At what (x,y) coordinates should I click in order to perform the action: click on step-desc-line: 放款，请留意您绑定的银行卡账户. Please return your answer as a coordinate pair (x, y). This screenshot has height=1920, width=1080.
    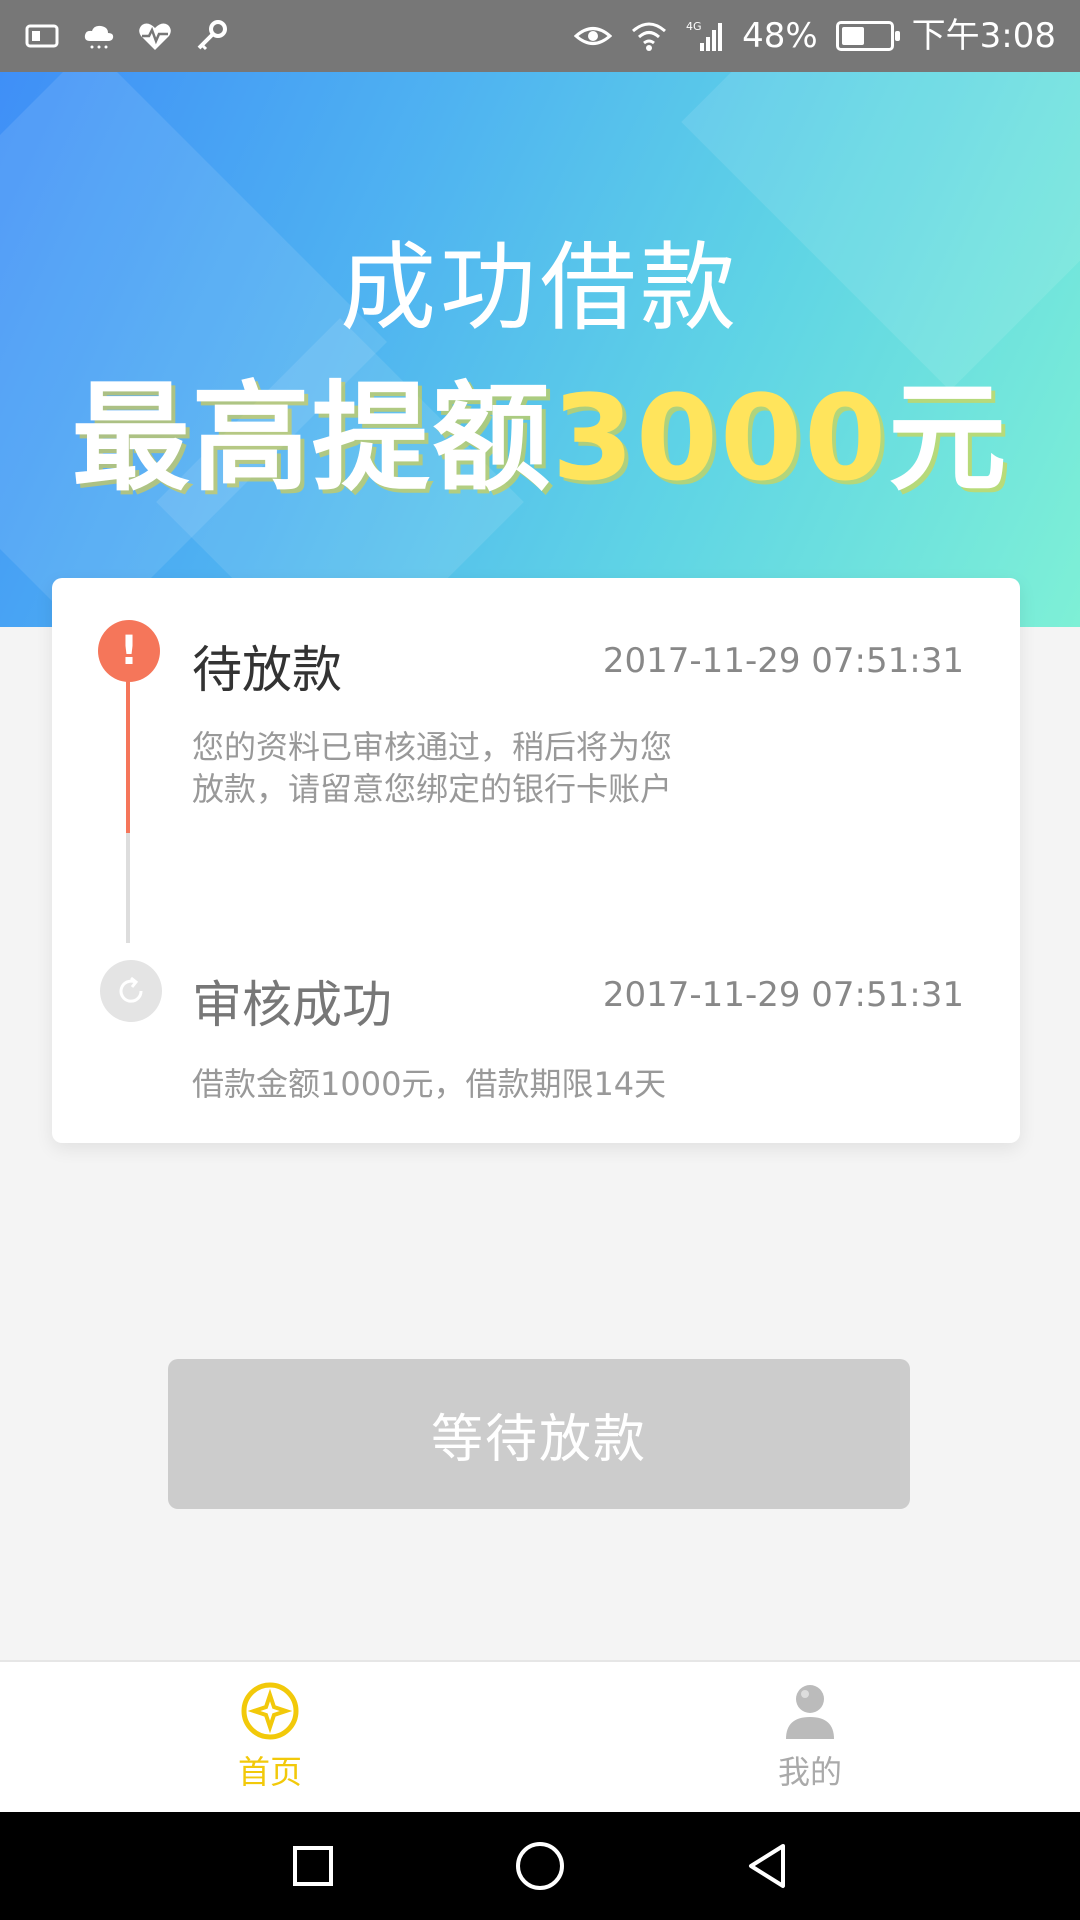
    Looking at the image, I should click on (432, 789).